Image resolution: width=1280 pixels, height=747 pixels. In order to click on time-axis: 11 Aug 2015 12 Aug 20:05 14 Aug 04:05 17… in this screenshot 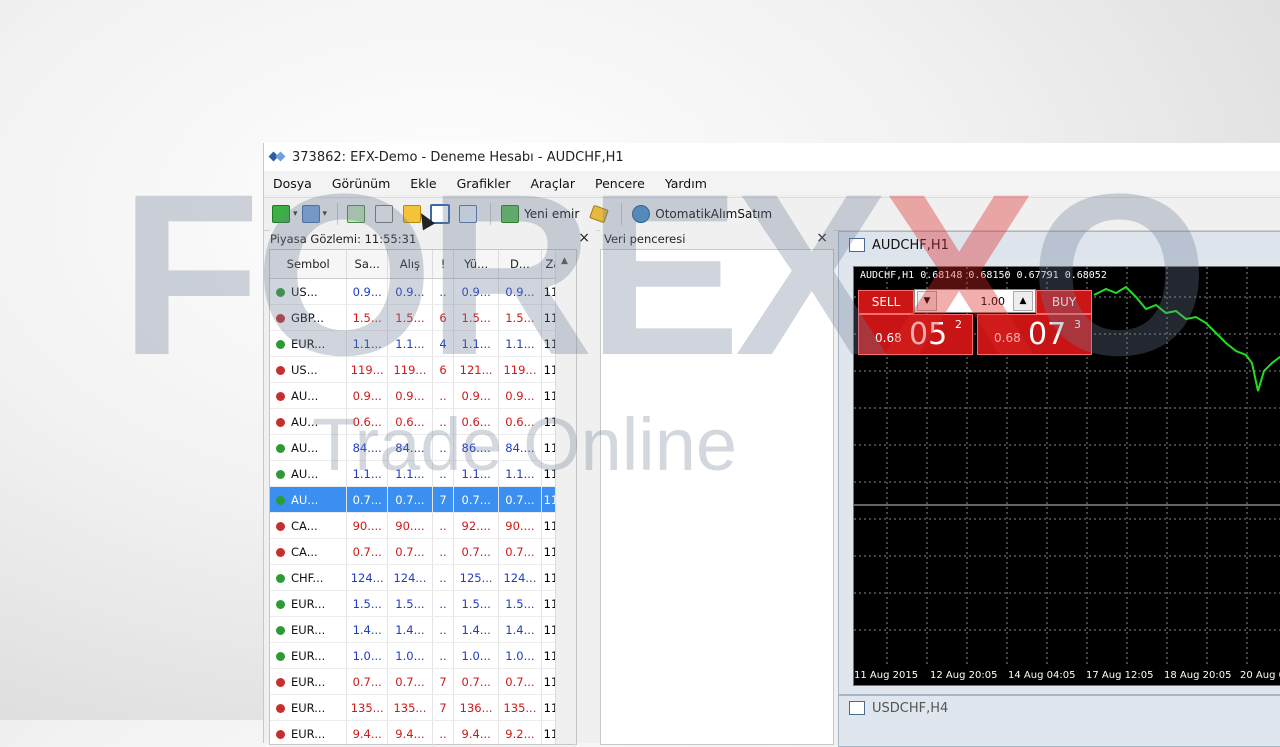, I will do `click(1067, 676)`.